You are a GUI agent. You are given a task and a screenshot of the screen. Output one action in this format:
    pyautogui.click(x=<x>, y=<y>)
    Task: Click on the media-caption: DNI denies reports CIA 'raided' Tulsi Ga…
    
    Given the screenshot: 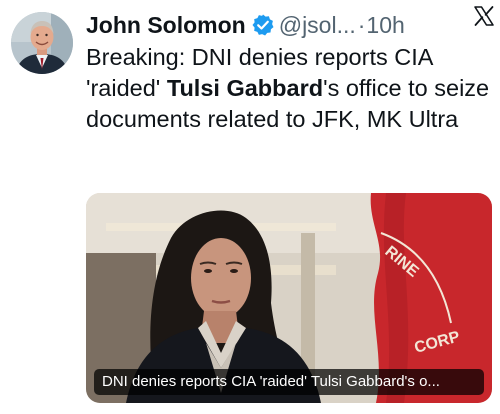 What is the action you would take?
    pyautogui.click(x=289, y=382)
    